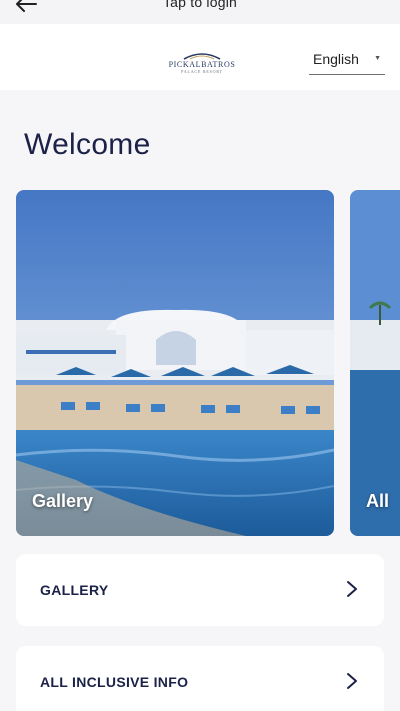 This screenshot has width=400, height=711. I want to click on all-inclusive-info-label: ALL INCLUSIVE INFO, so click(114, 682).